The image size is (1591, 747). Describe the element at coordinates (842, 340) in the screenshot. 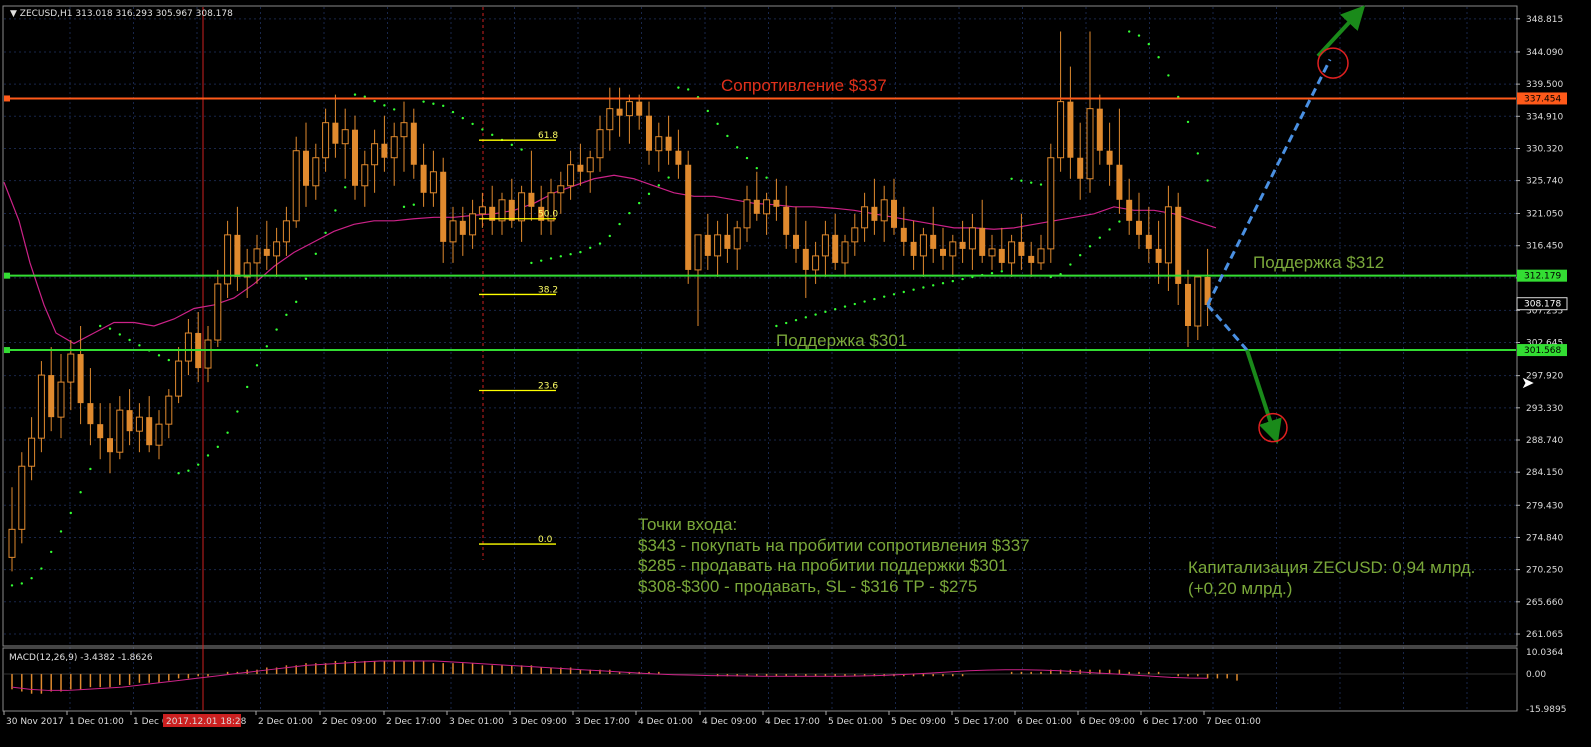

I see `support-301-label: Поддержка $301` at that location.